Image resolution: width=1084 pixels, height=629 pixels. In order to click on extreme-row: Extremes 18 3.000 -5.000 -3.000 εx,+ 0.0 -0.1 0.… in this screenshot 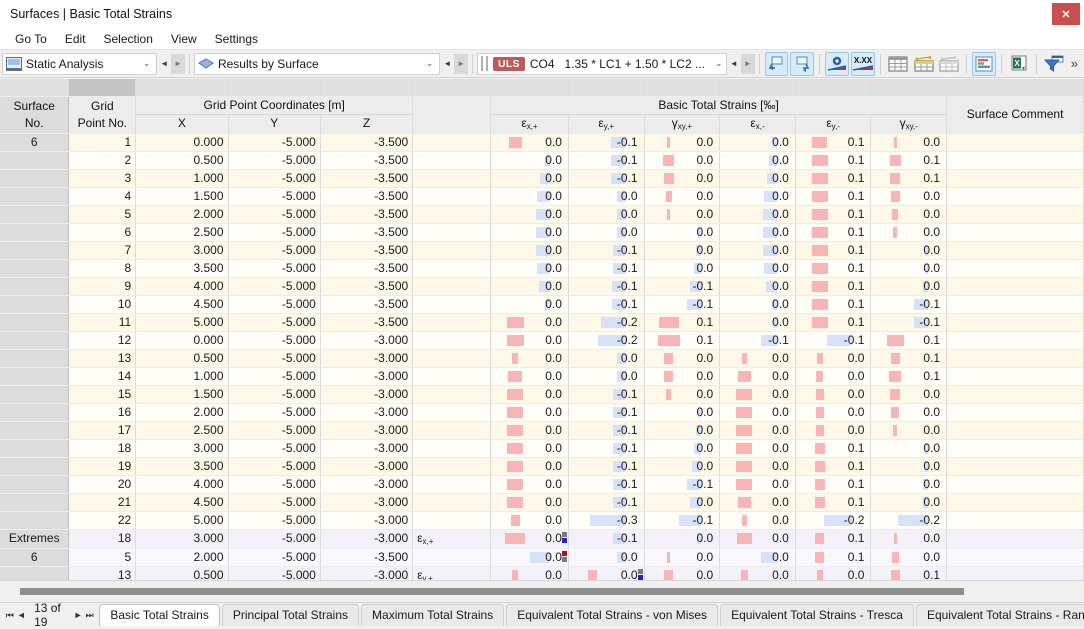, I will do `click(542, 539)`.